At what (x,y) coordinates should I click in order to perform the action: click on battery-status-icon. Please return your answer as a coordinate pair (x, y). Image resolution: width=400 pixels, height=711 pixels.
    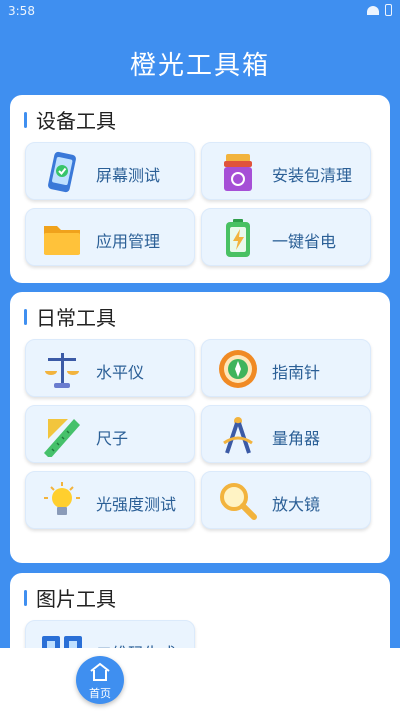
    Looking at the image, I should click on (388, 10).